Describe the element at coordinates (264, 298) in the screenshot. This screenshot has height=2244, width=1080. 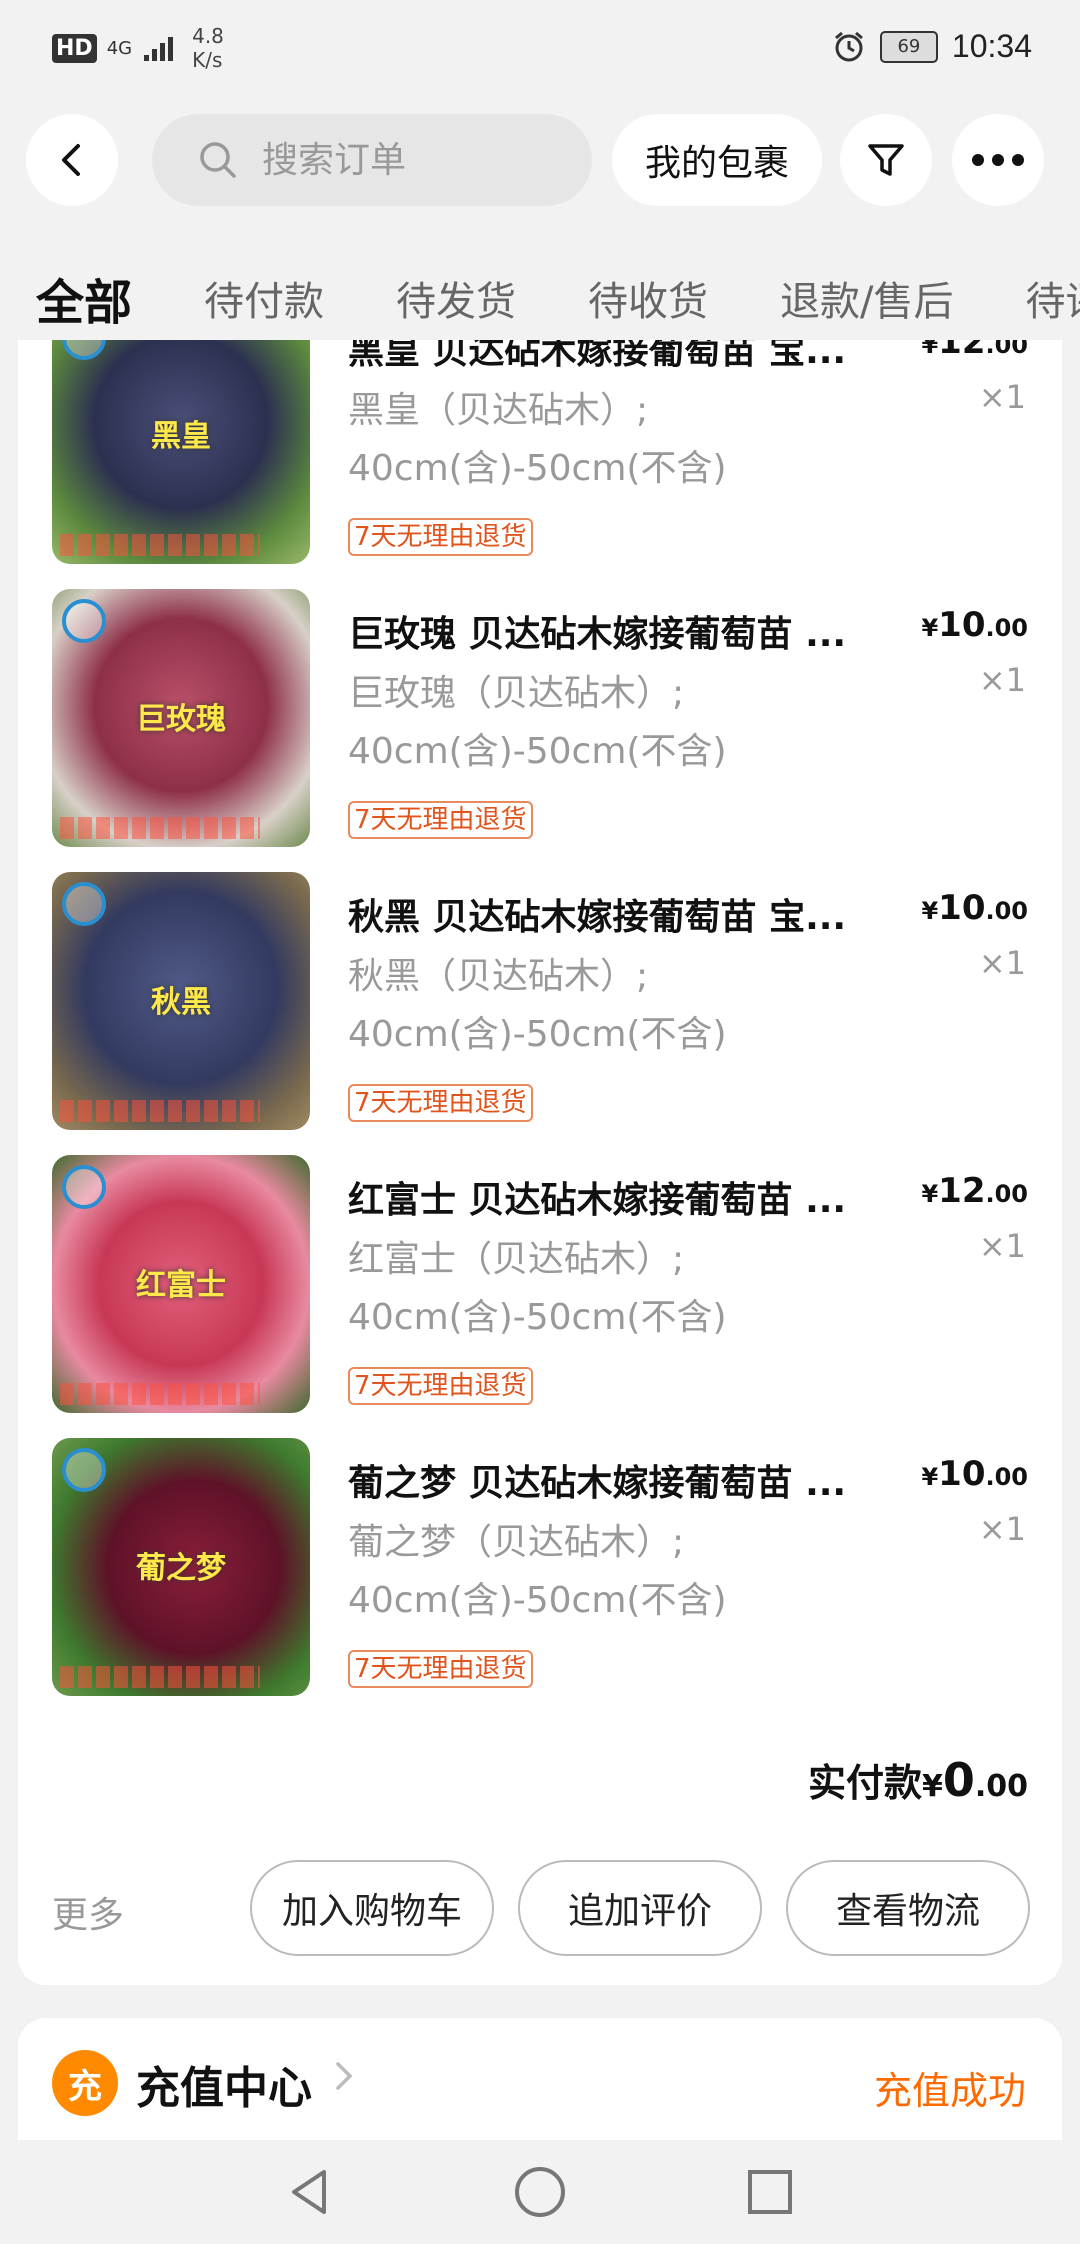
I see `tab-pending-payment: 待付款` at that location.